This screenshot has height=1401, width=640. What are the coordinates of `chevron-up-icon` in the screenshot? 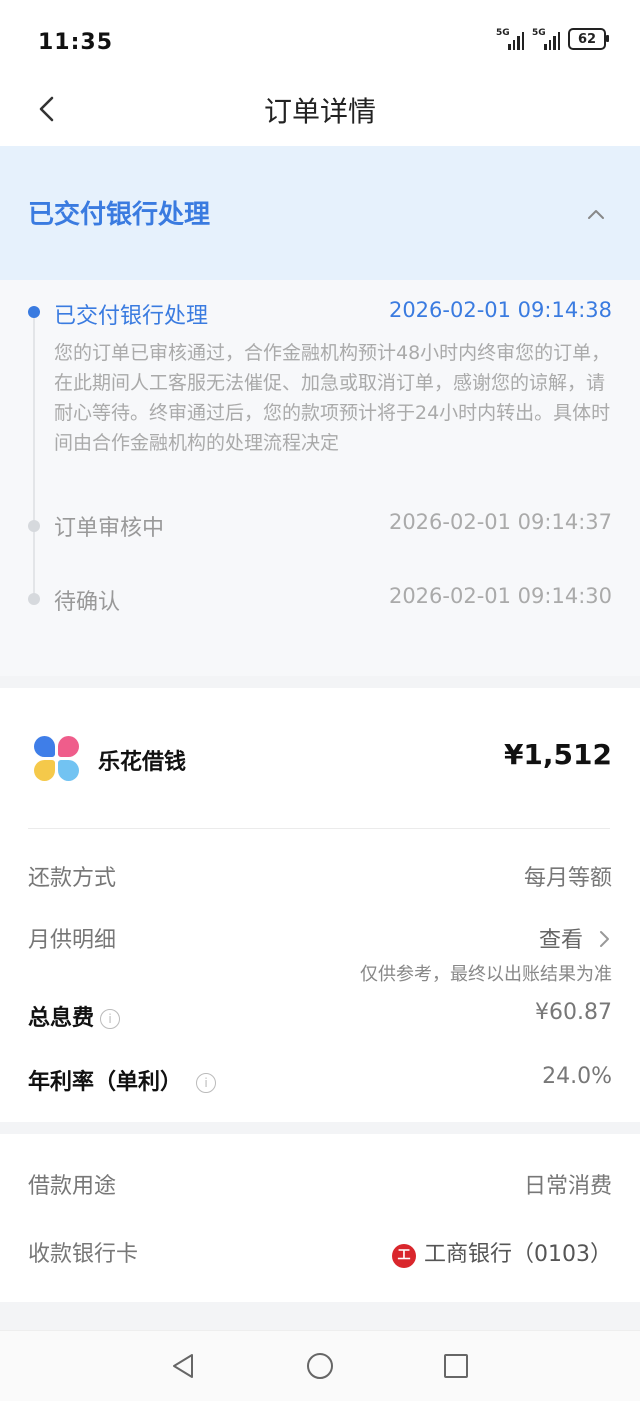 It's located at (596, 214).